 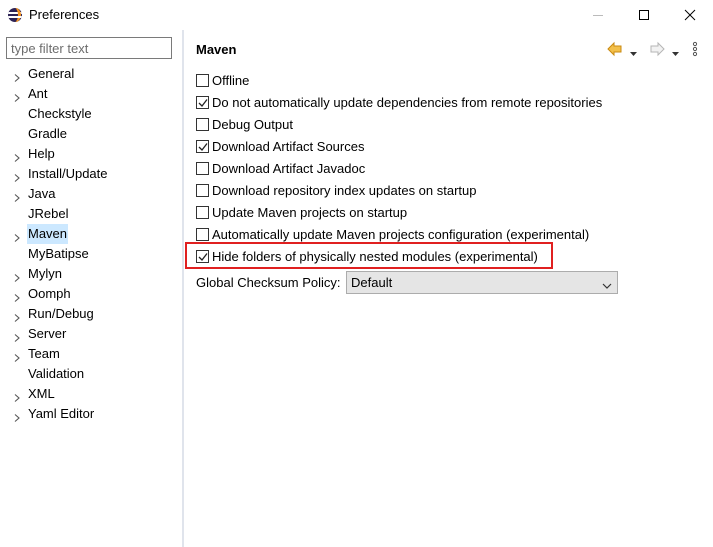 What do you see at coordinates (89, 48) in the screenshot?
I see `filter-input` at bounding box center [89, 48].